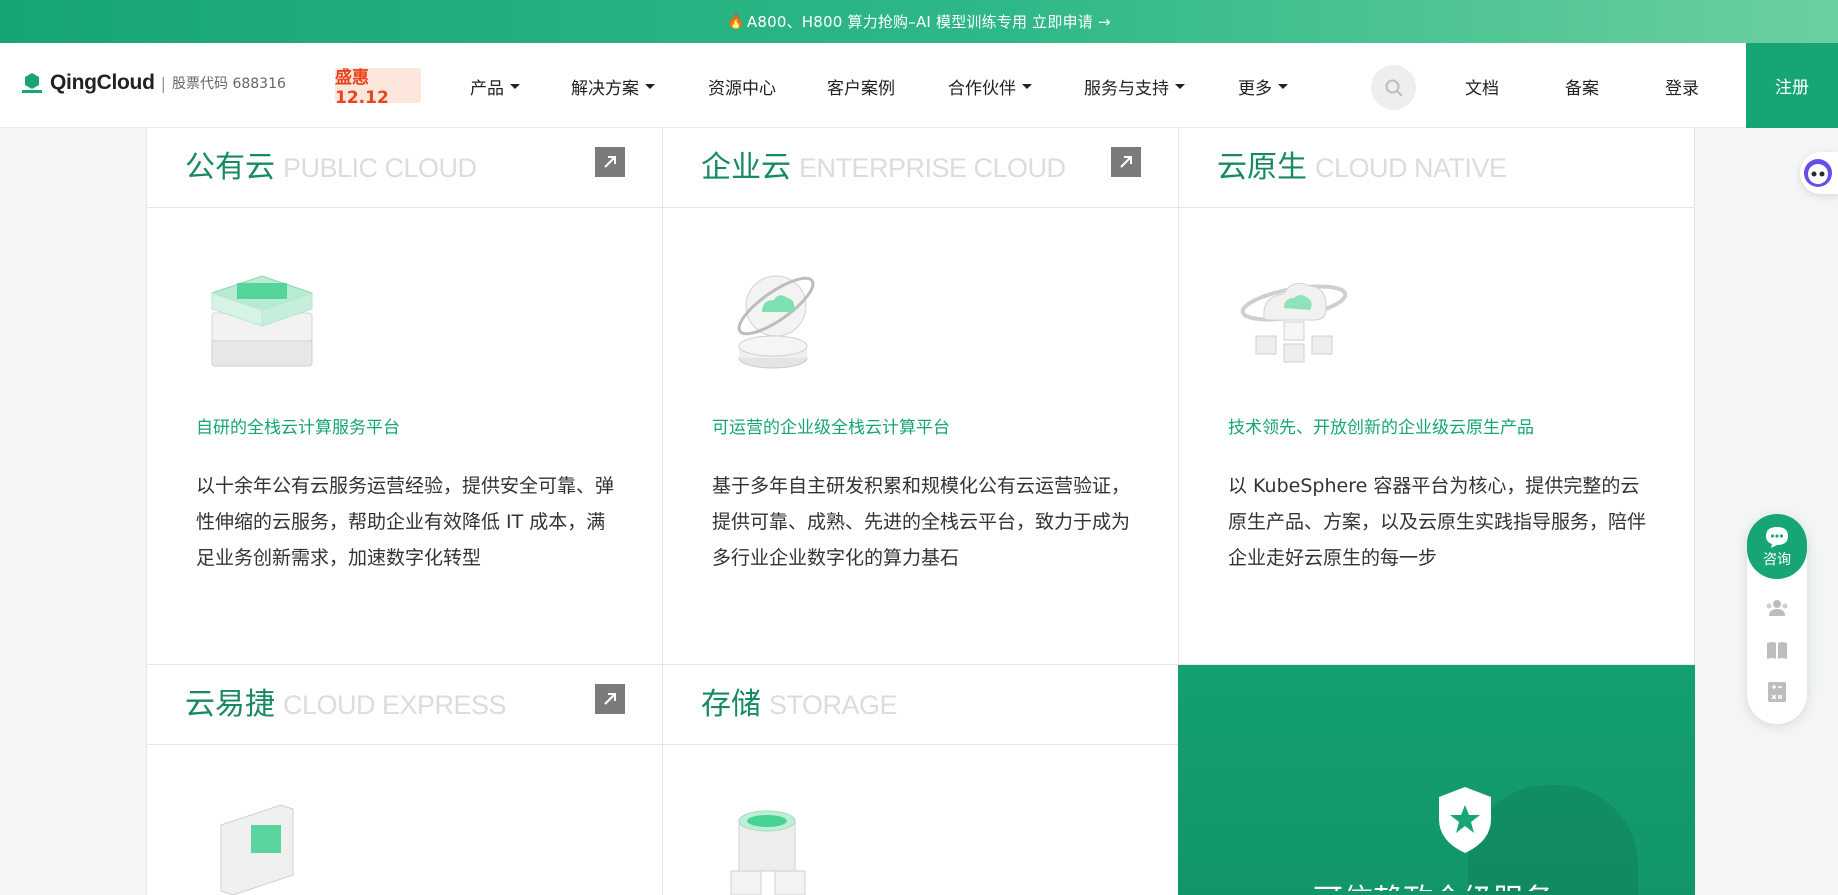 This screenshot has height=895, width=1838. What do you see at coordinates (742, 89) in the screenshot?
I see `nav-label: 资源中心` at bounding box center [742, 89].